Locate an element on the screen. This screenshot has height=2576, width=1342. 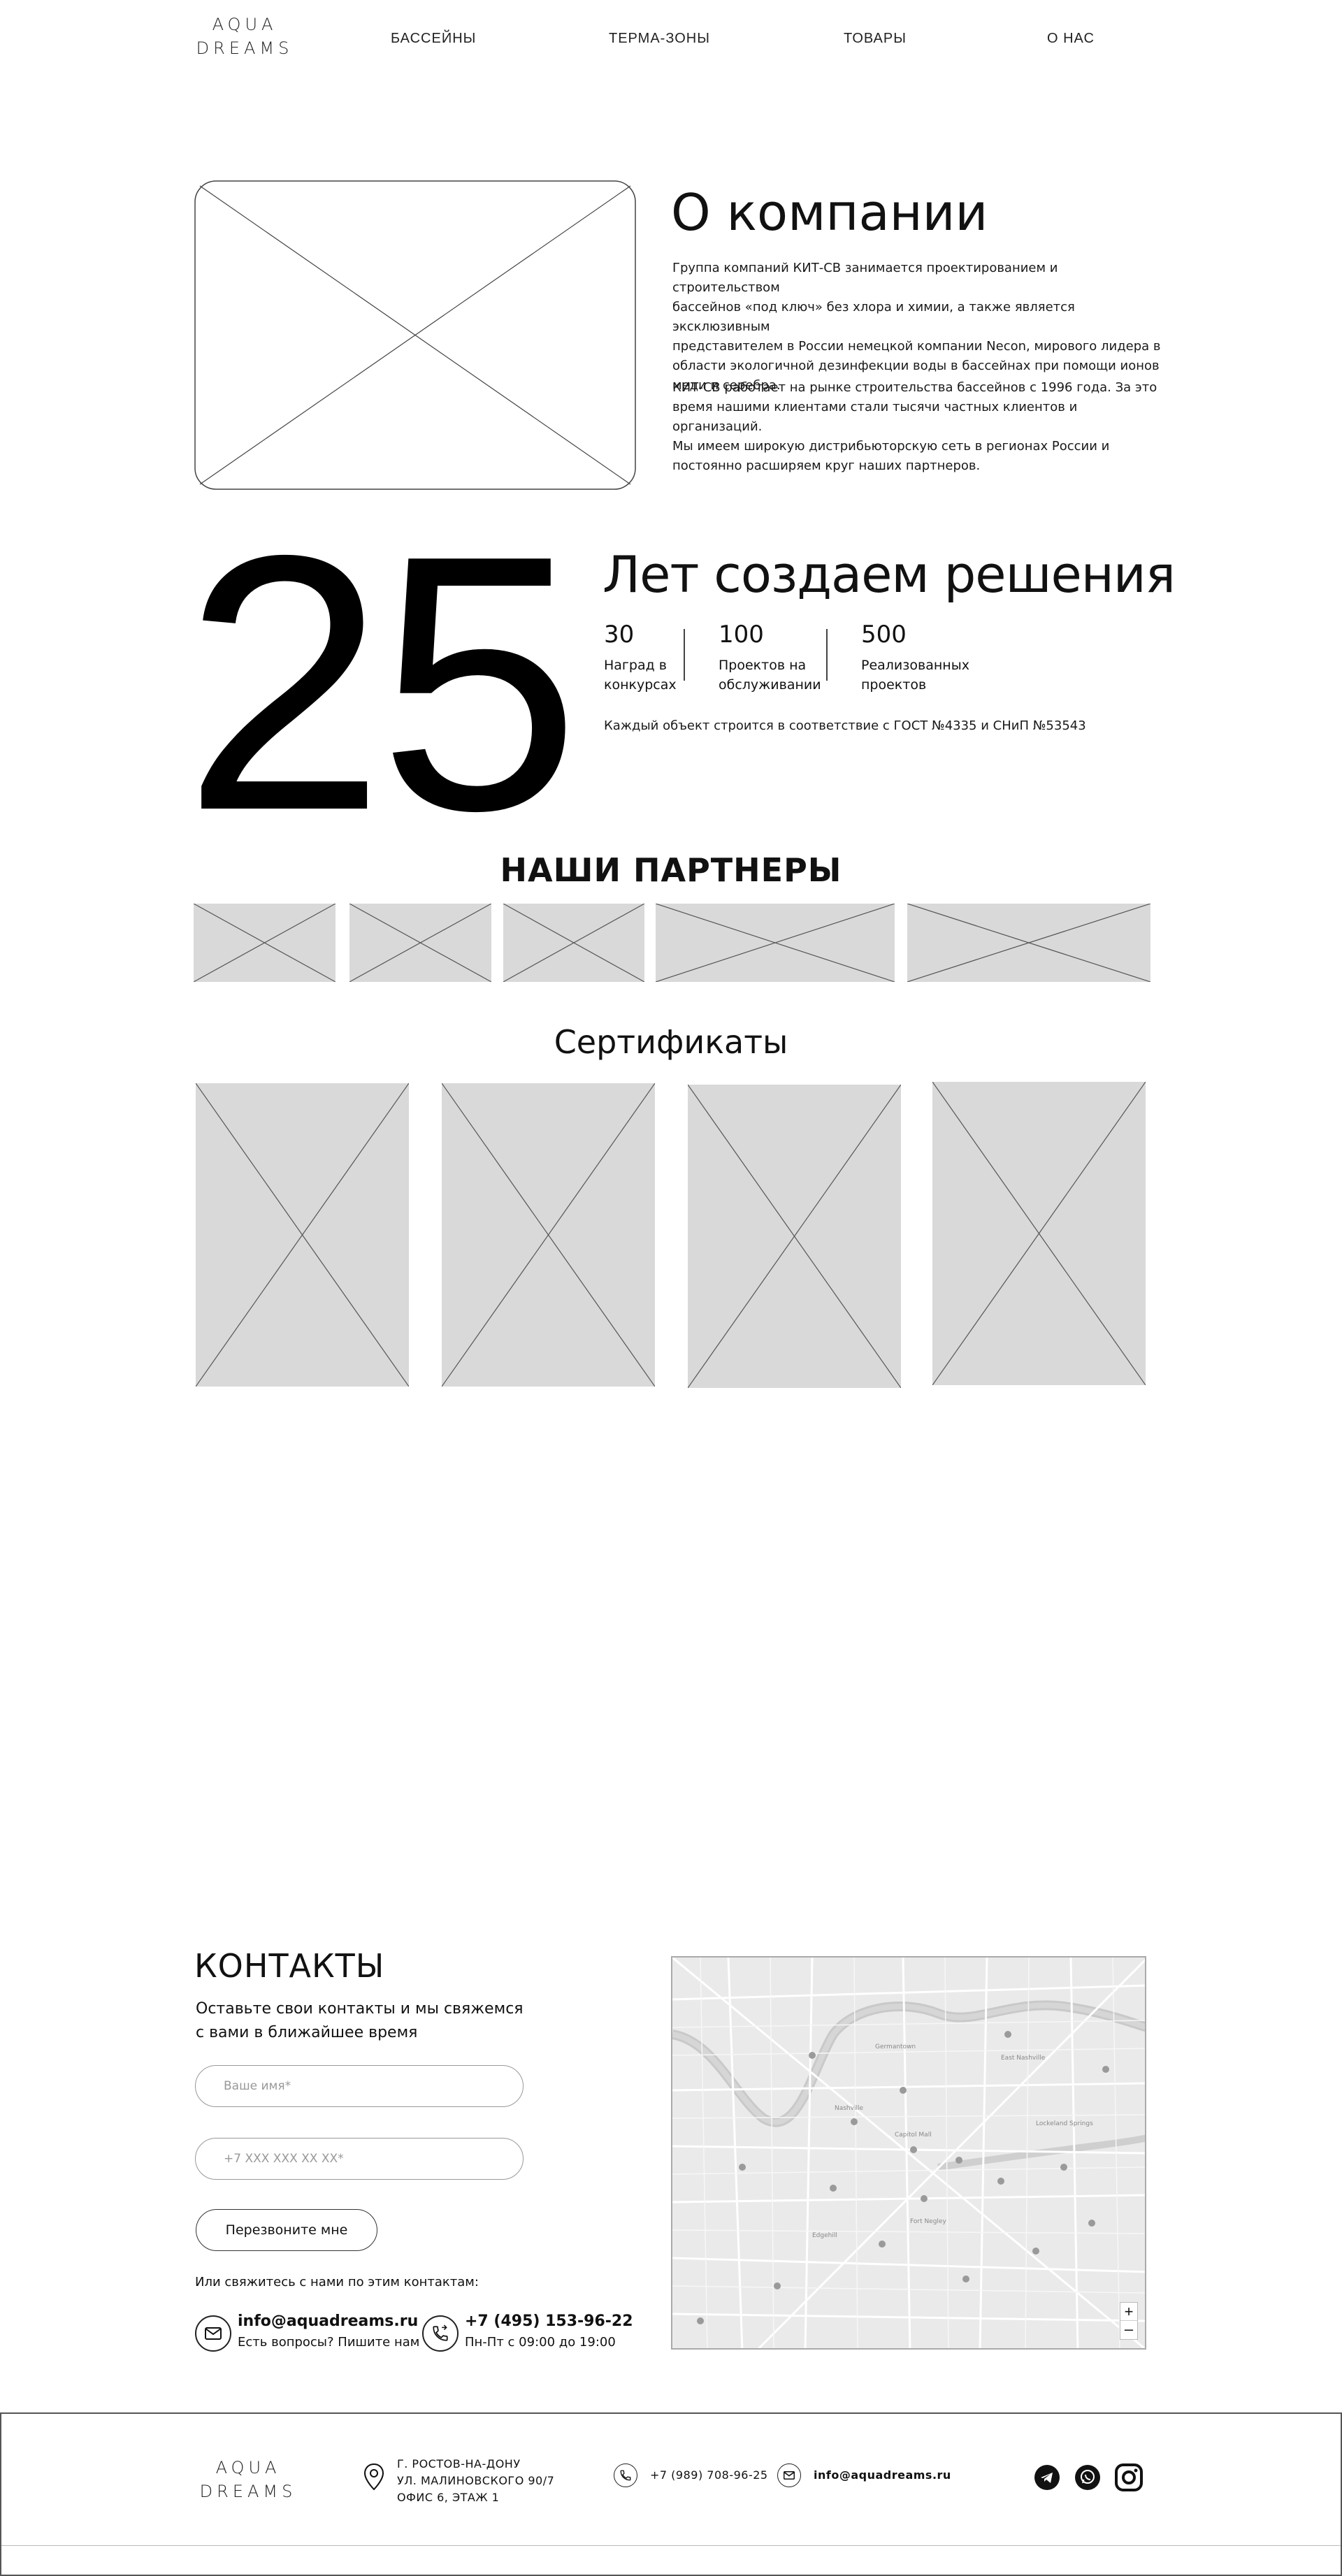
stat-label-line: конкурсах is located at coordinates (640, 685).